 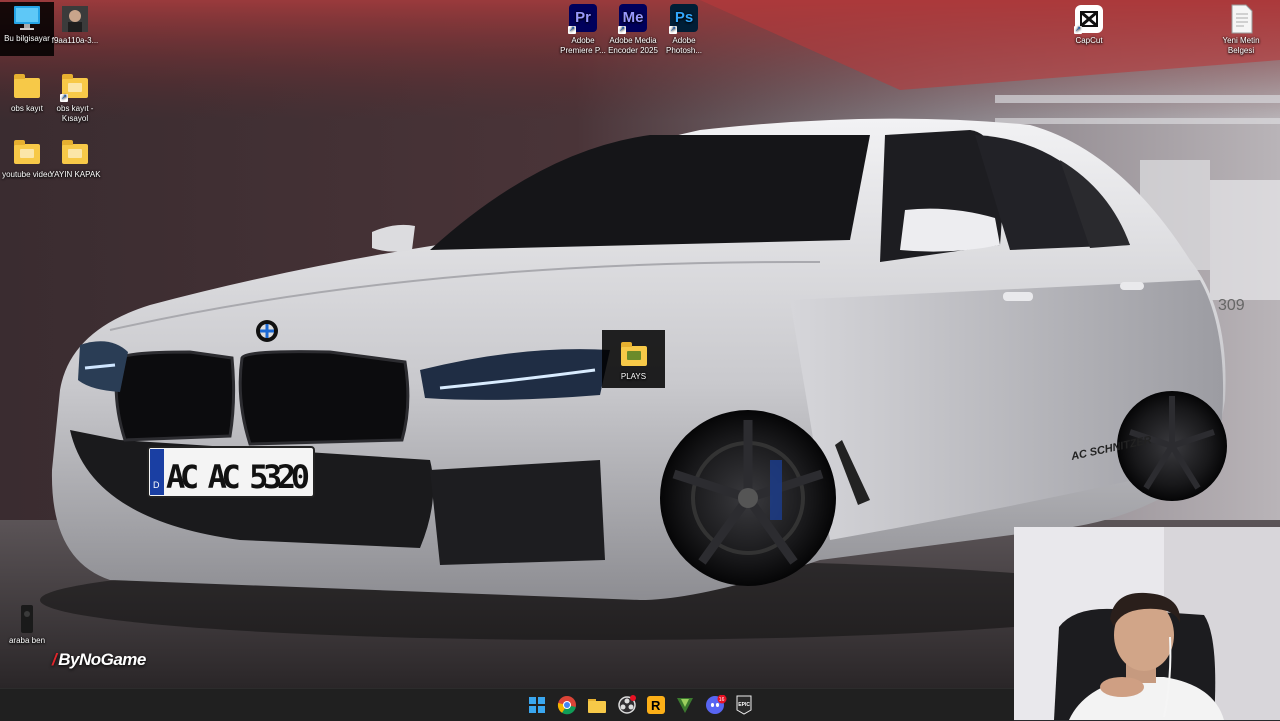 What do you see at coordinates (1147, 623) in the screenshot?
I see `webcam-overlay` at bounding box center [1147, 623].